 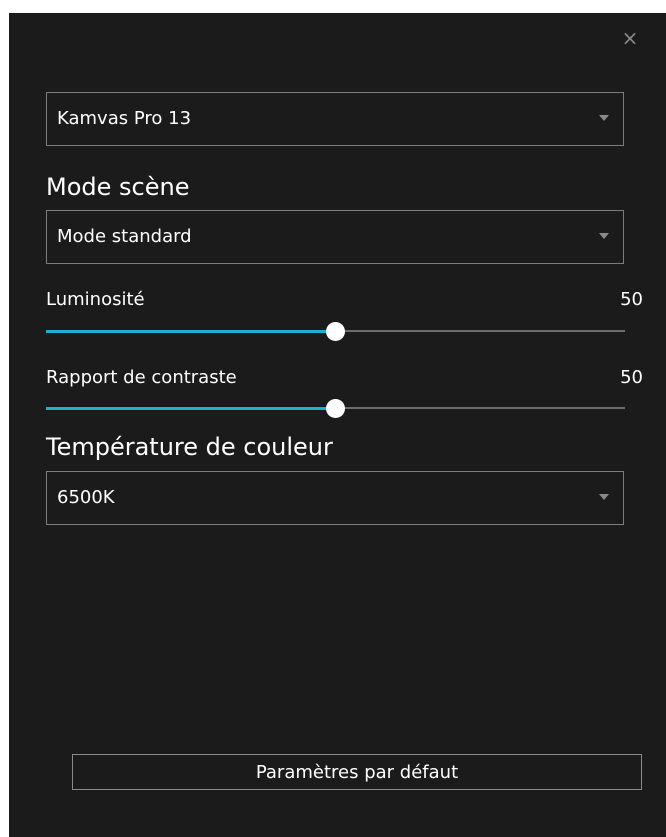 I want to click on contrast-slider, so click(x=335, y=408).